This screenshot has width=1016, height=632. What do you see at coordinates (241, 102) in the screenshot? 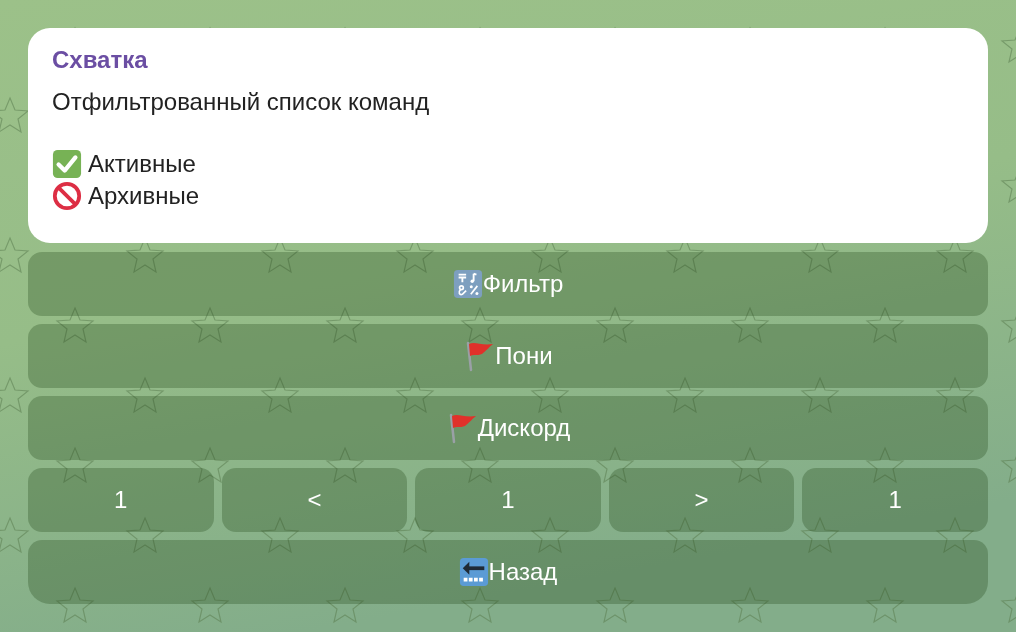
I see `message-text: Отфильтрованный список команд` at bounding box center [241, 102].